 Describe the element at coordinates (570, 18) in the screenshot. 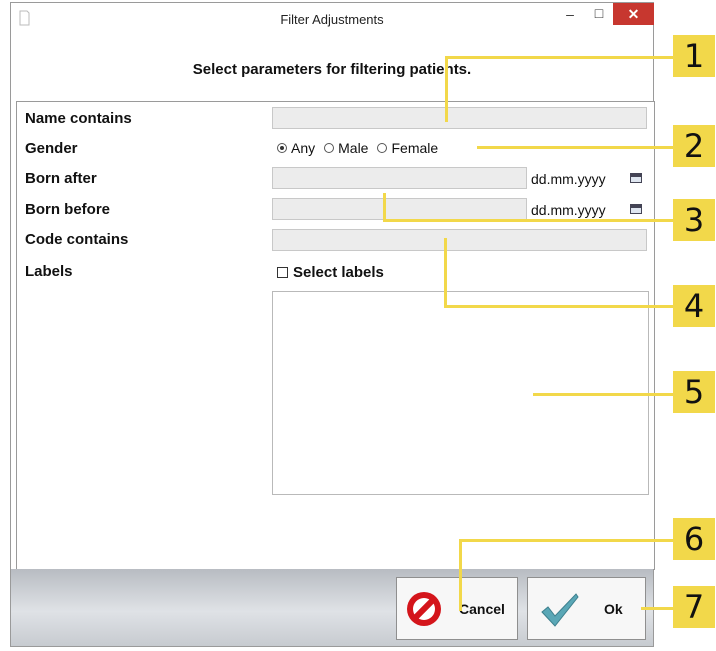

I see `minimize-button: –` at that location.